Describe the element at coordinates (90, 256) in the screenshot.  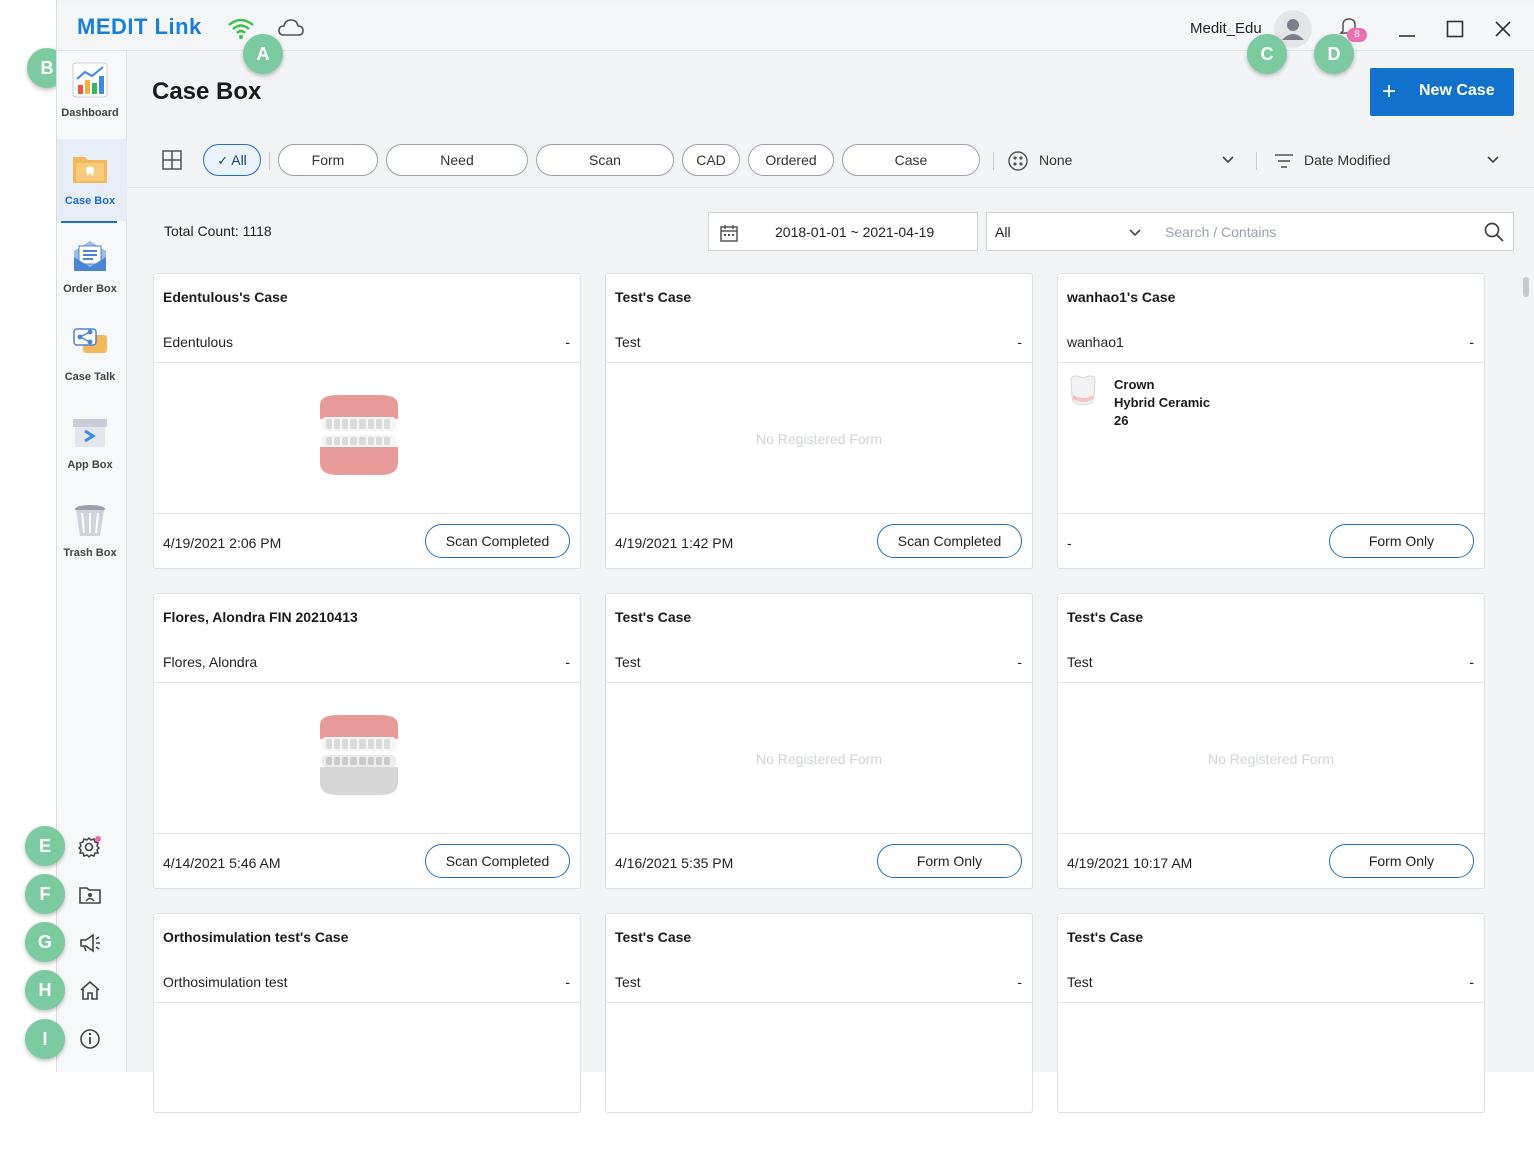
I see `order-box-icon` at that location.